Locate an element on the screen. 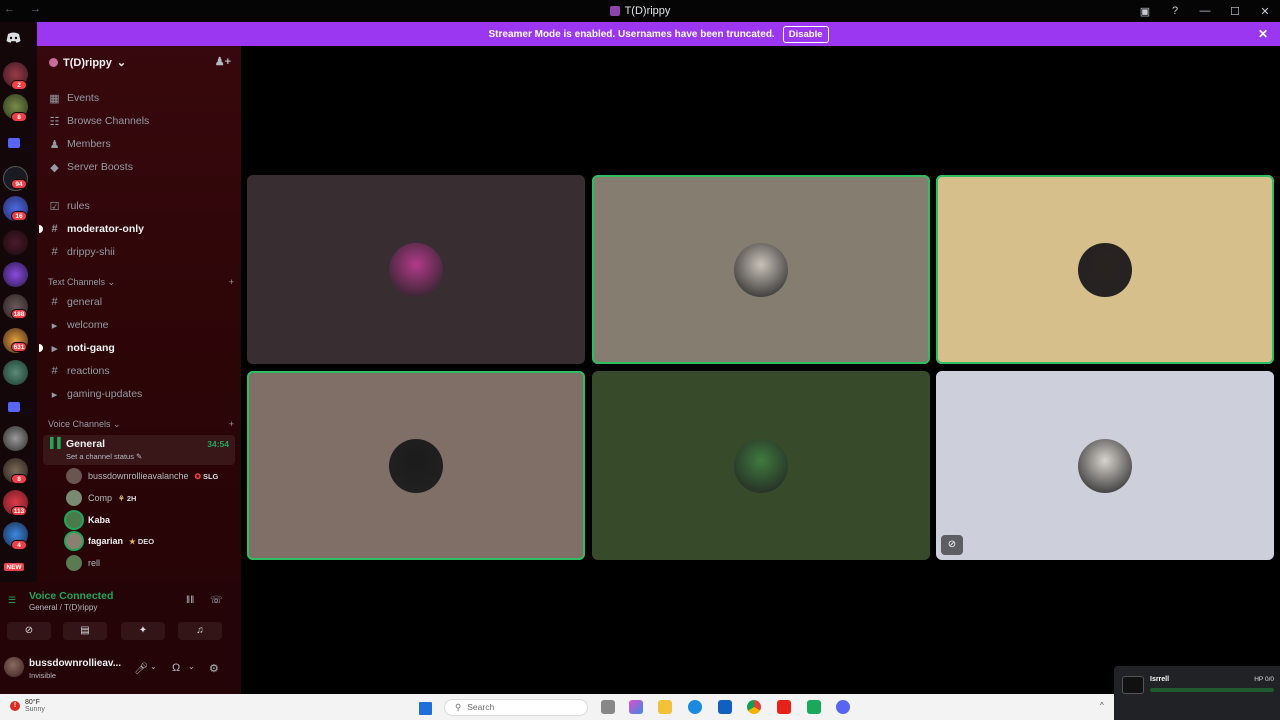  avatar is located at coordinates (74, 498).